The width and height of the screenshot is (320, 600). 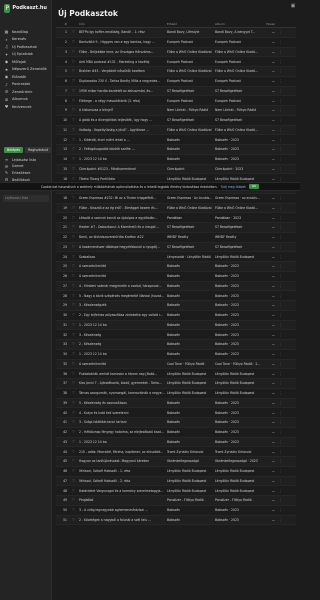 I want to click on row-channel: WMDF Reality, so click(x=189, y=237).